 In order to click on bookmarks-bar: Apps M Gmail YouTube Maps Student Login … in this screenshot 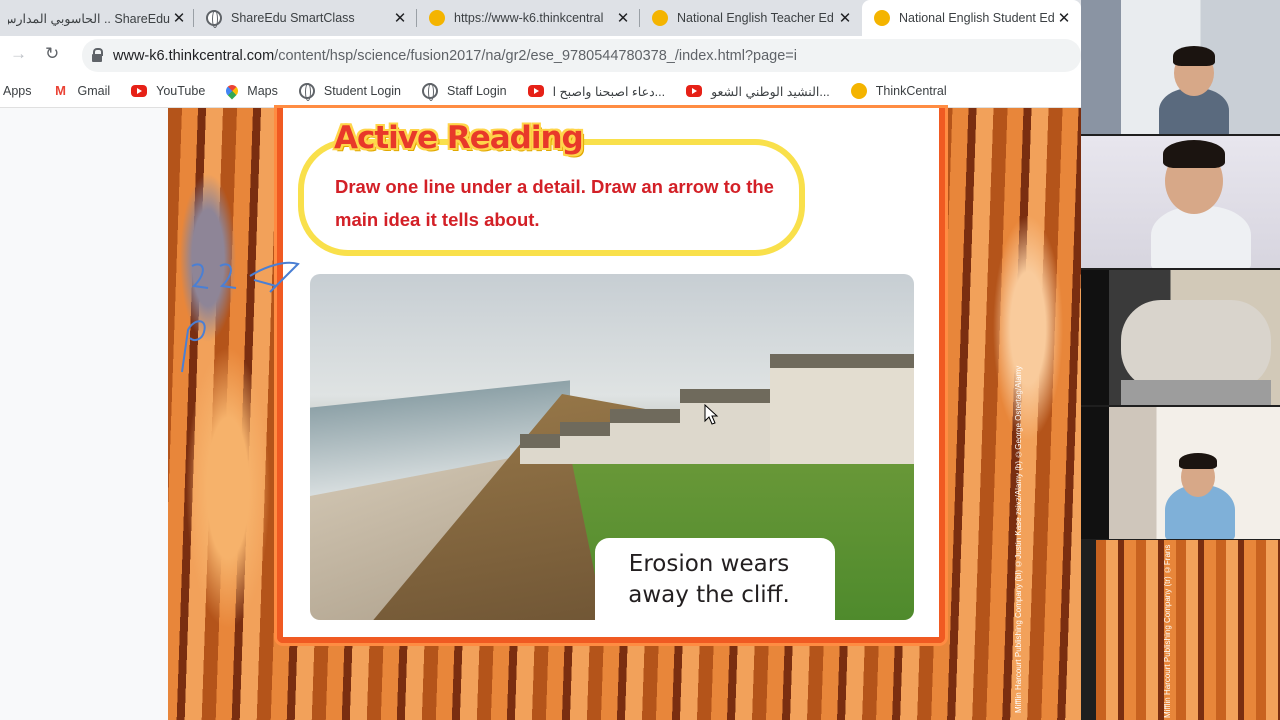, I will do `click(540, 91)`.